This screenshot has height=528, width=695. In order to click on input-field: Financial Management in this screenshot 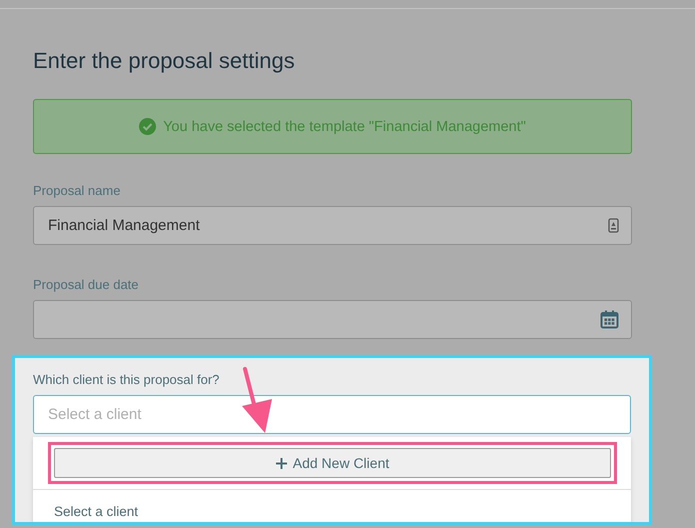, I will do `click(332, 225)`.